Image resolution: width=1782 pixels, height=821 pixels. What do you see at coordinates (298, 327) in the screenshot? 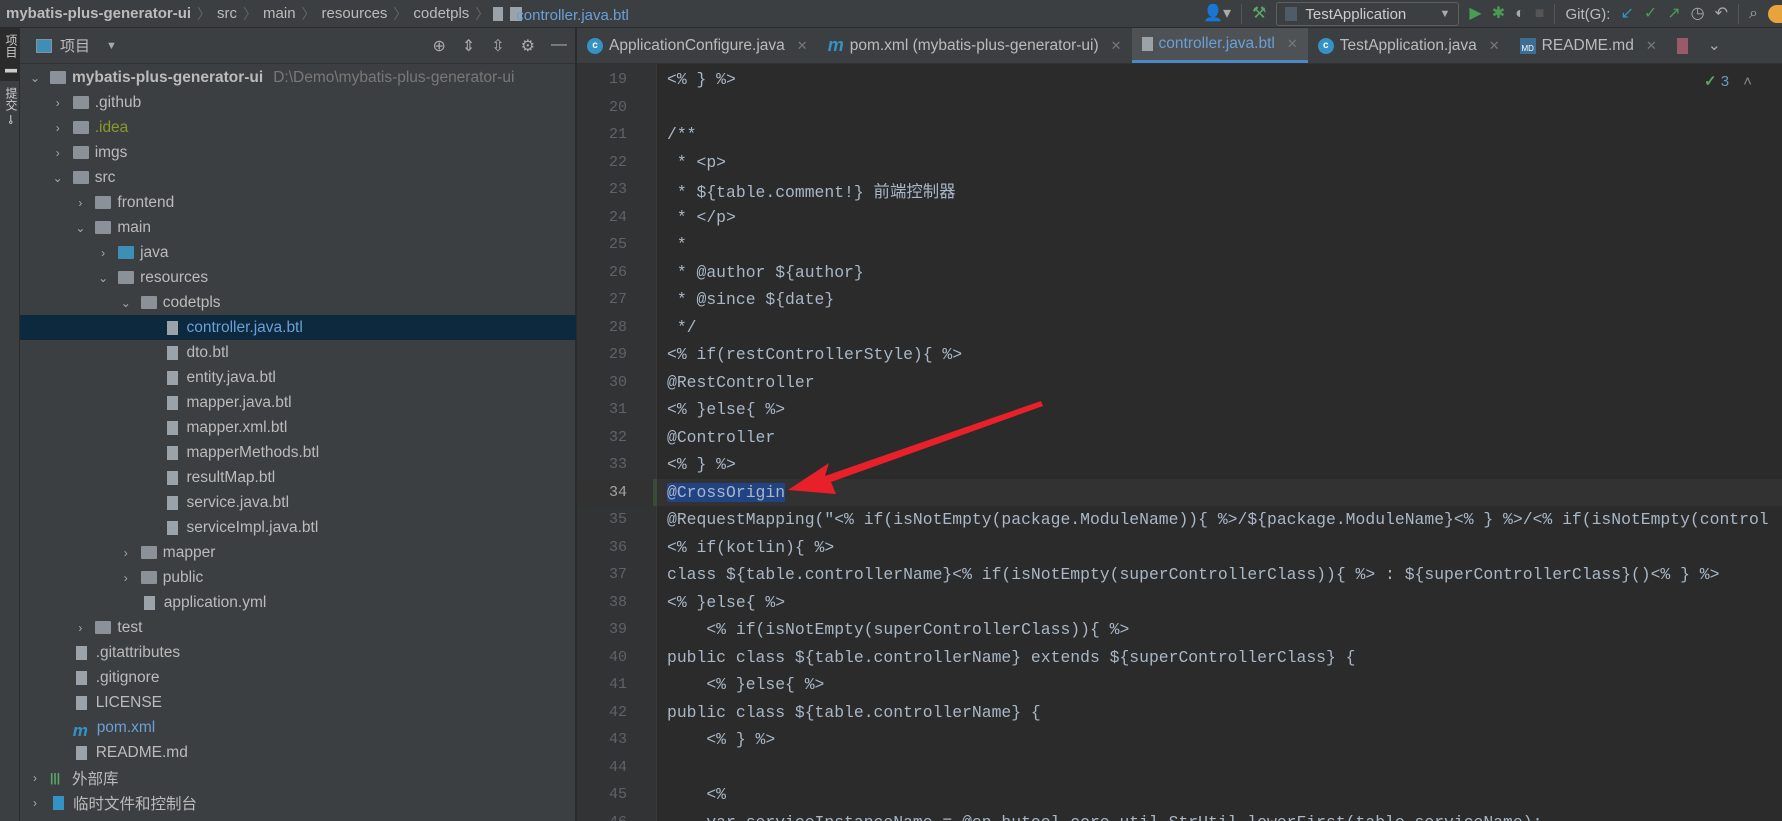
I see `tree-item: controller.java.btl` at bounding box center [298, 327].